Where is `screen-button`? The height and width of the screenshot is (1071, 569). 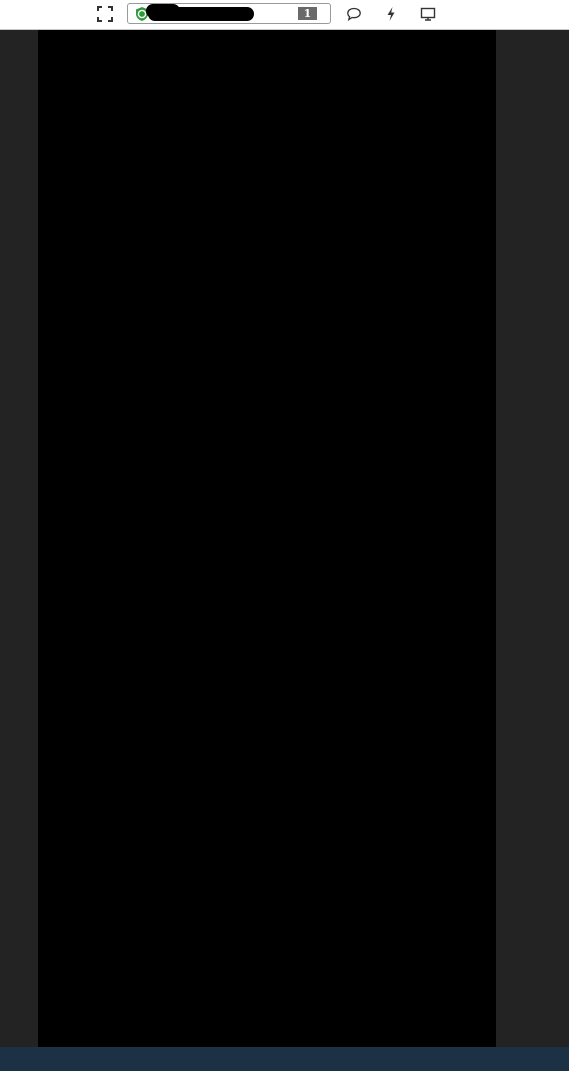 screen-button is located at coordinates (428, 14).